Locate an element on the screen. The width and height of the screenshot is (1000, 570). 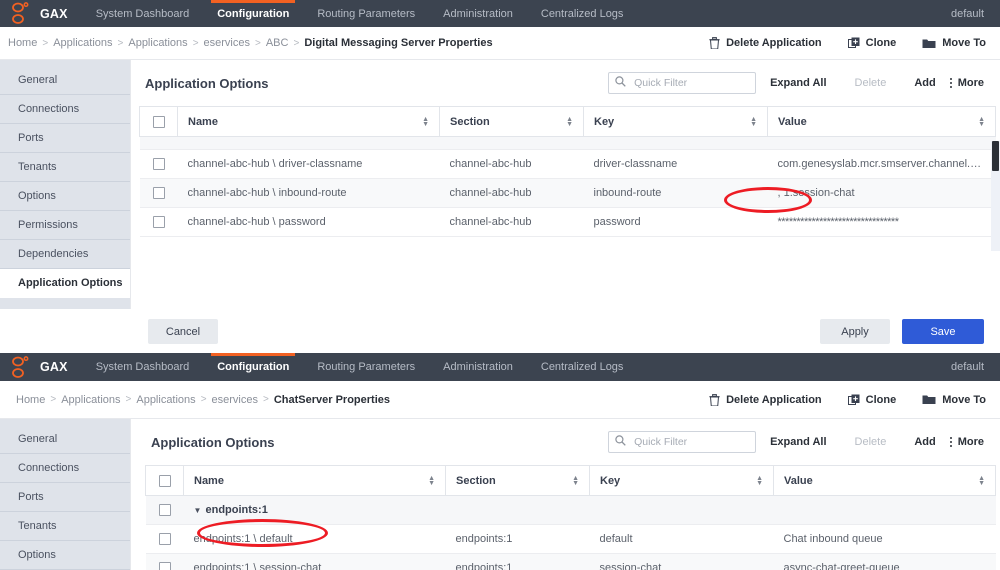
sidebar-item-ports-1: Ports is located at coordinates (65, 138).